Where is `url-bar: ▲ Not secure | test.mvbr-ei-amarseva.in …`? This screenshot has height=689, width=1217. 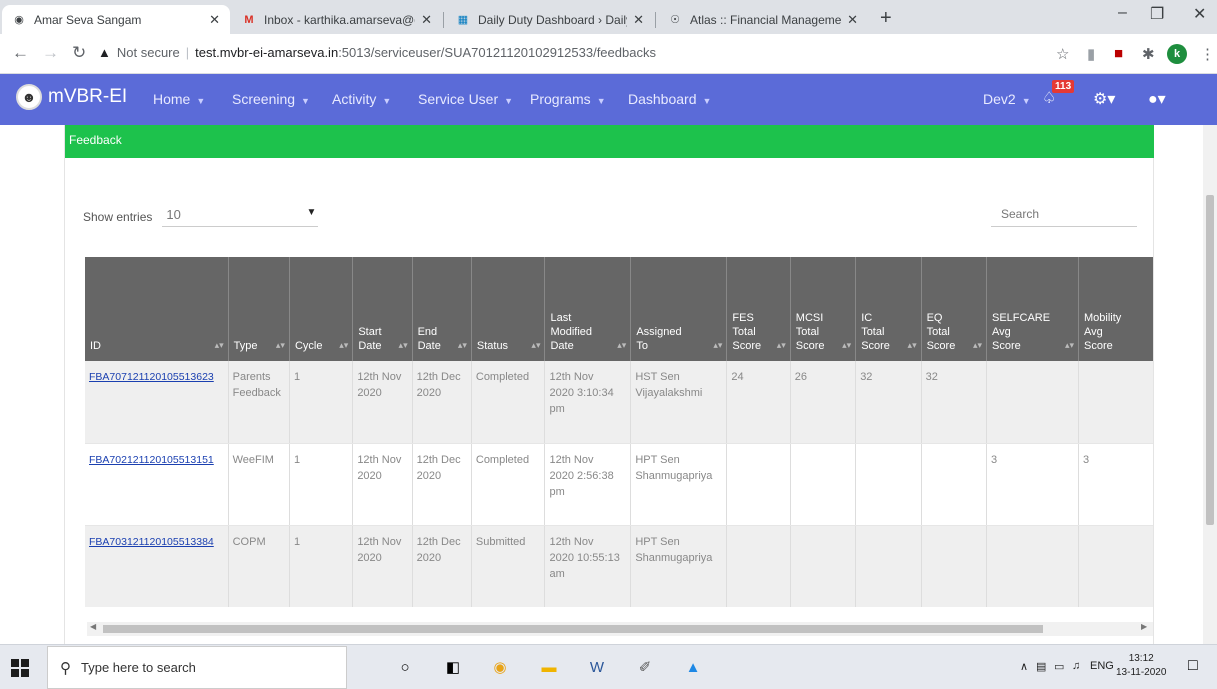 url-bar: ▲ Not secure | test.mvbr-ei-amarseva.in … is located at coordinates (377, 52).